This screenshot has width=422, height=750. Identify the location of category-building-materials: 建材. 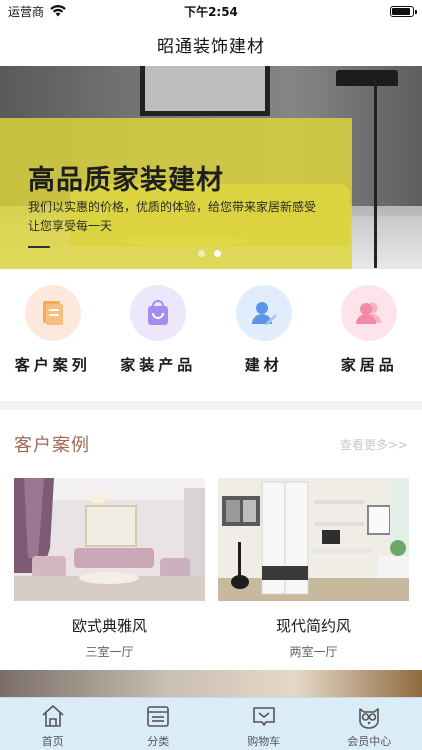
(264, 335).